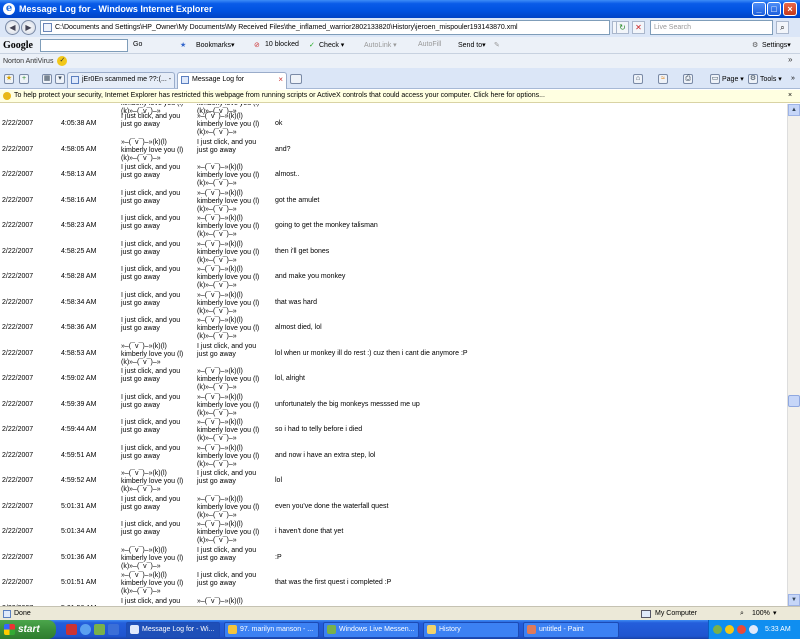  I want to click on autolink-button: AutoLink ▾, so click(380, 45).